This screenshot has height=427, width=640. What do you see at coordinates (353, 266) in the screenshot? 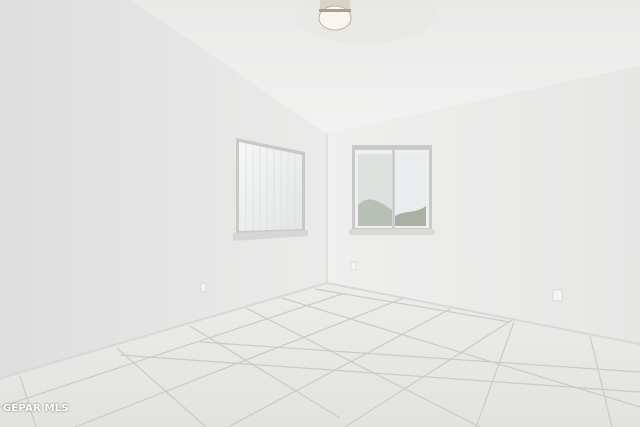
I see `wall-outlet-corner` at bounding box center [353, 266].